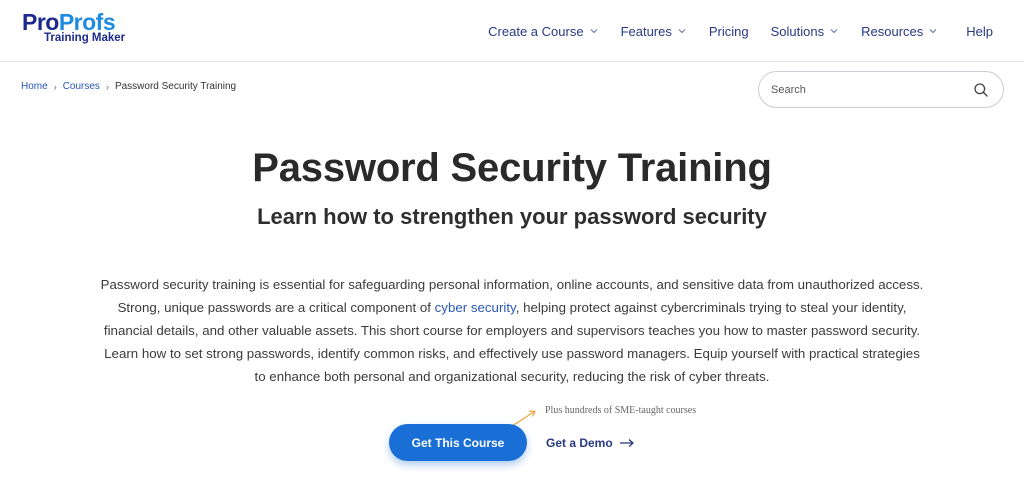  I want to click on nav-create-a-course: Create a Course, so click(543, 31).